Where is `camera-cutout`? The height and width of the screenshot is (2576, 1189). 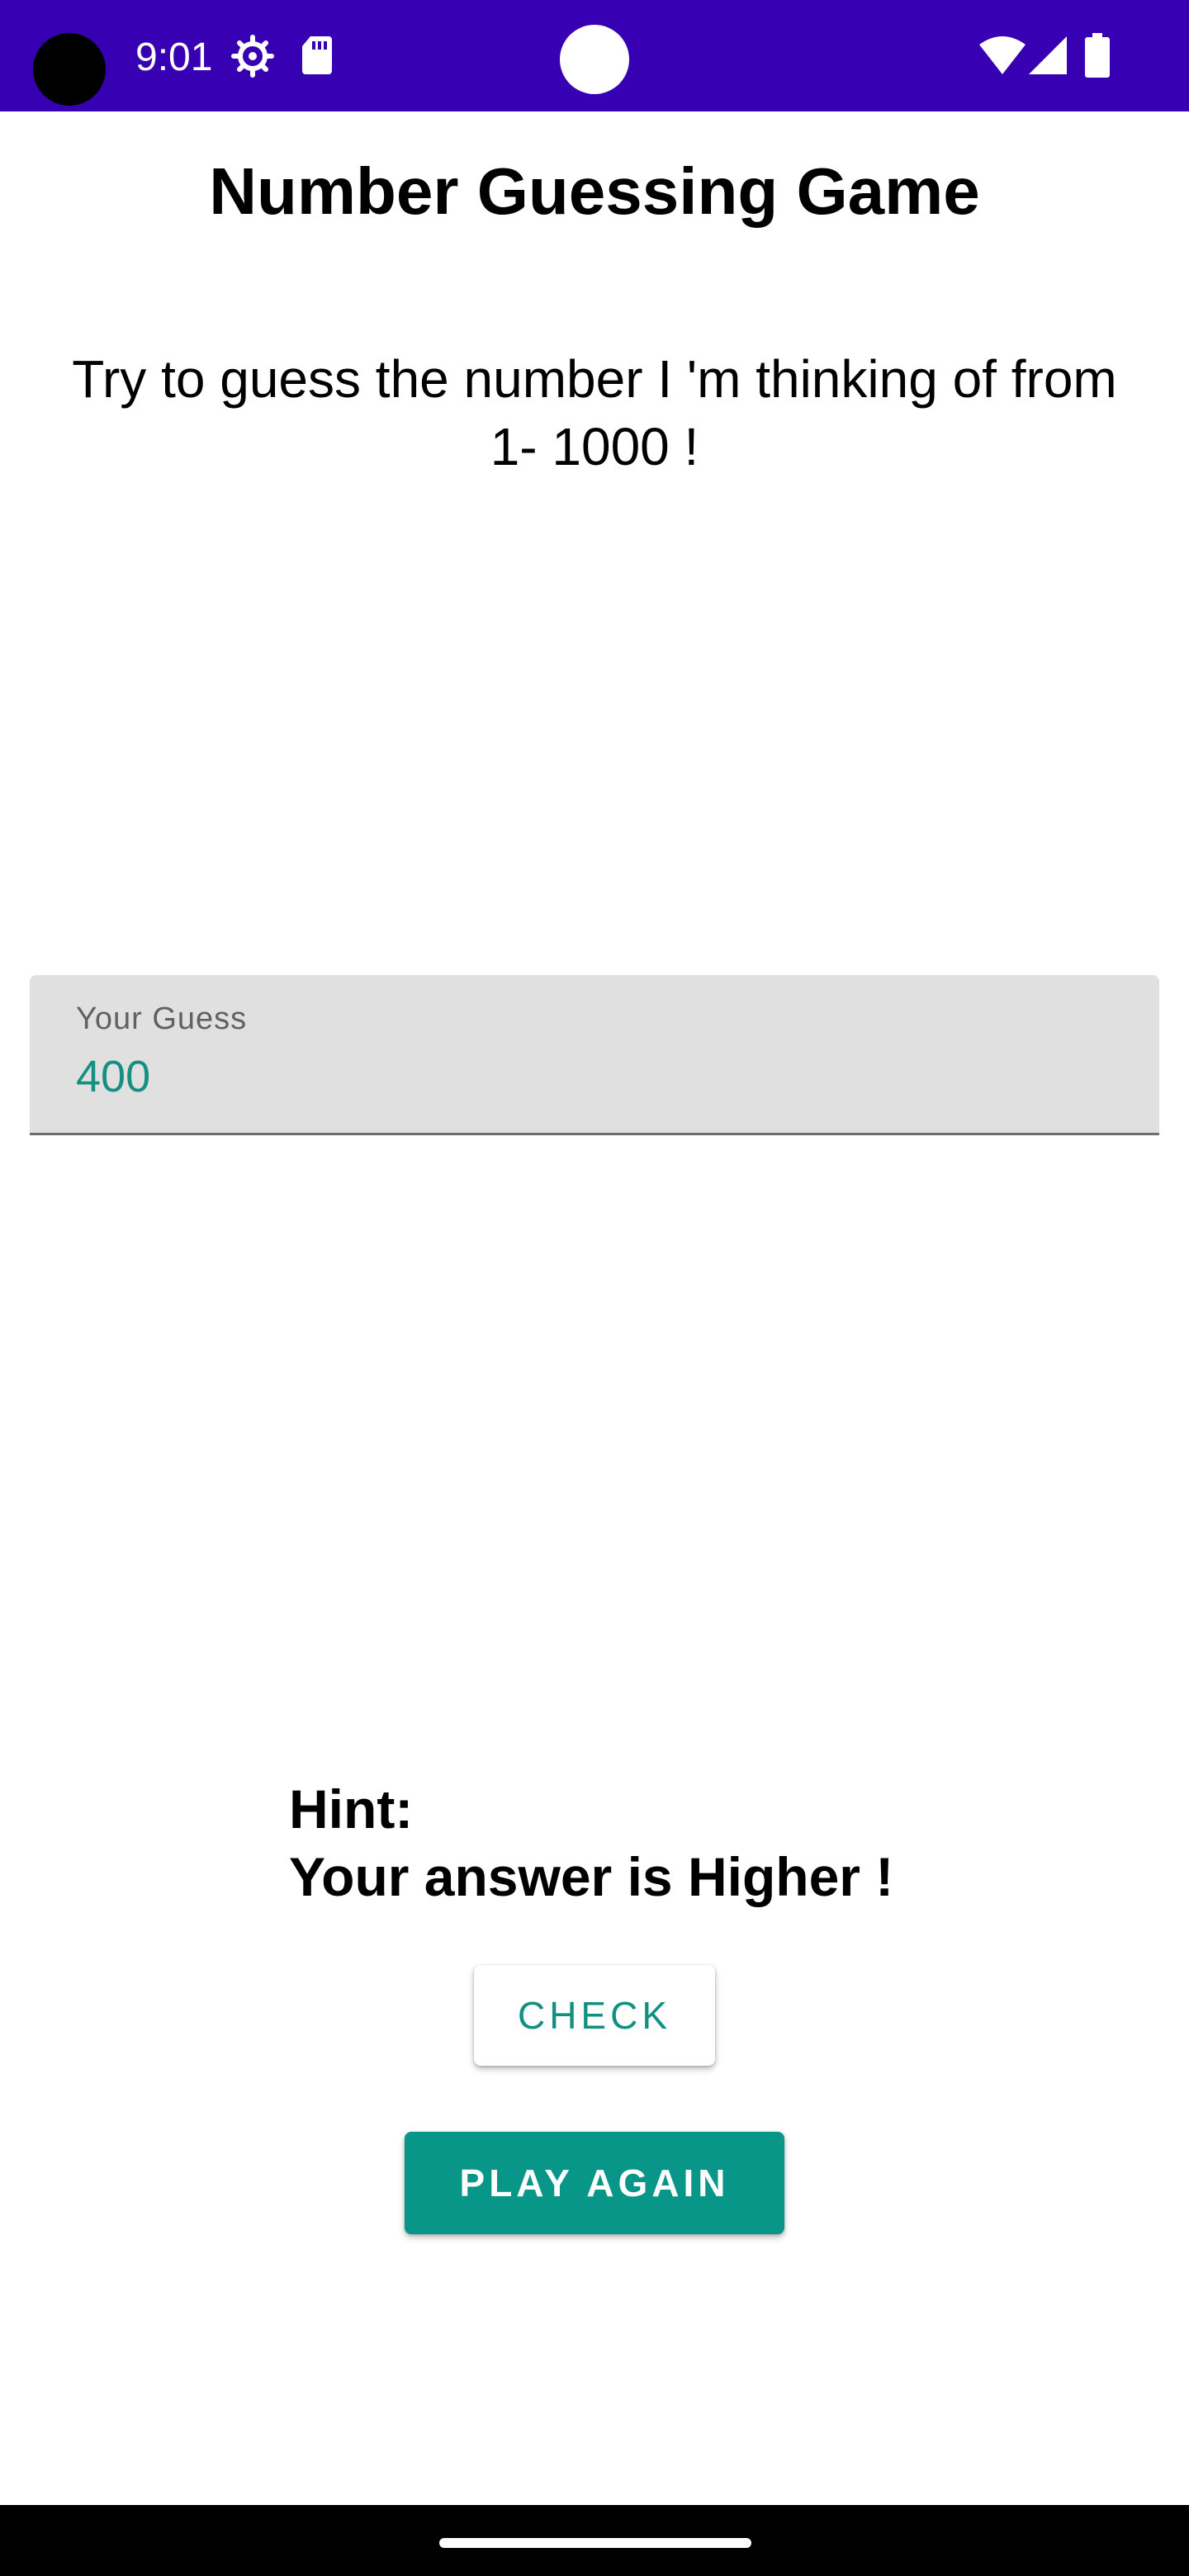 camera-cutout is located at coordinates (69, 69).